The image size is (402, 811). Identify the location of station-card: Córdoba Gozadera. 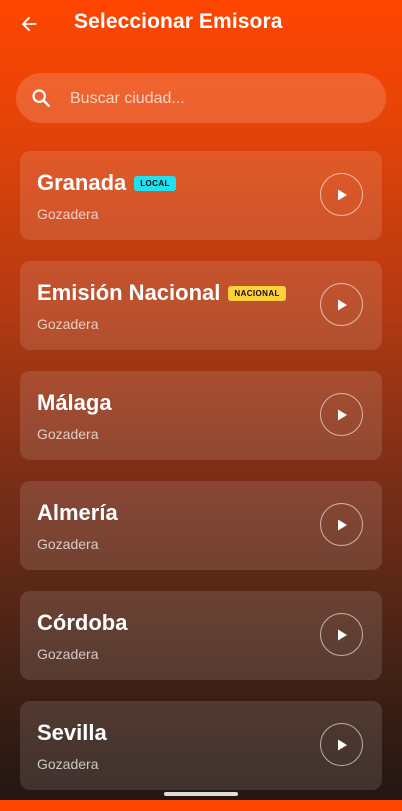
(201, 635).